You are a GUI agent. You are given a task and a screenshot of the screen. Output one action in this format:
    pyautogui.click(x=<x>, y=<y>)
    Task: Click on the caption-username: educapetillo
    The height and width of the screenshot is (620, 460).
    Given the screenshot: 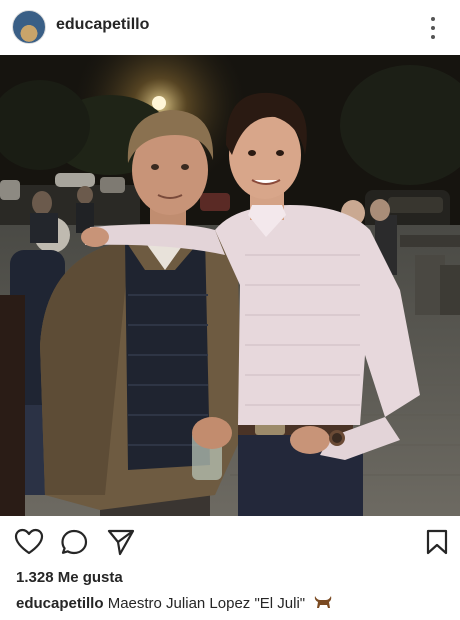 What is the action you would take?
    pyautogui.click(x=60, y=603)
    